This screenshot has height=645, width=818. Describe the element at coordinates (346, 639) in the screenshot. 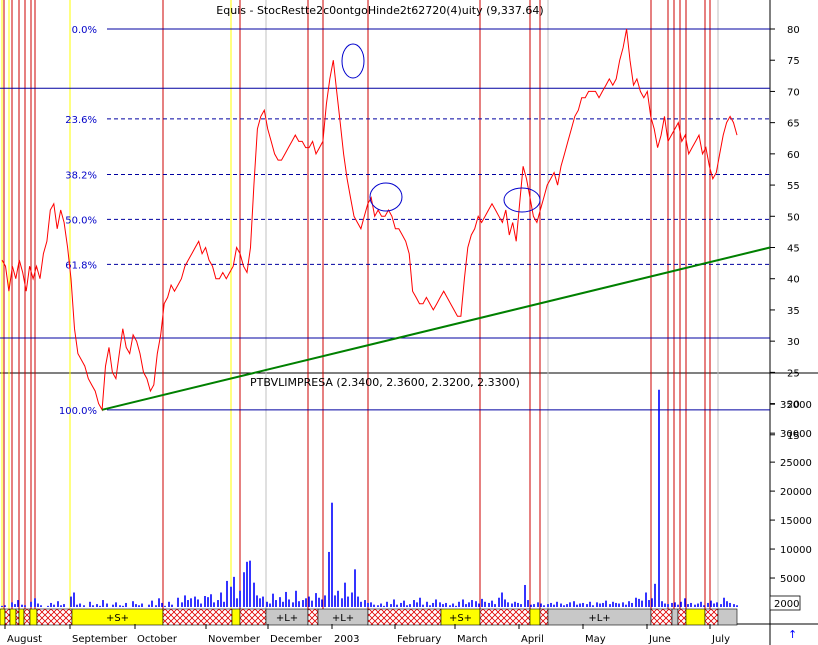

I see `date-axis-tick-label: 2003` at that location.